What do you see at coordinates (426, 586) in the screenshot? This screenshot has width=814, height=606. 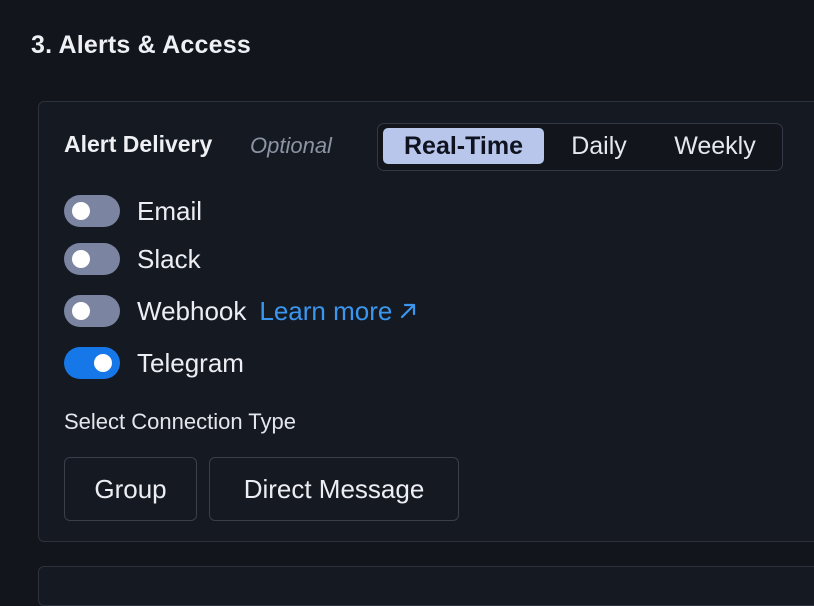 I see `next-card` at bounding box center [426, 586].